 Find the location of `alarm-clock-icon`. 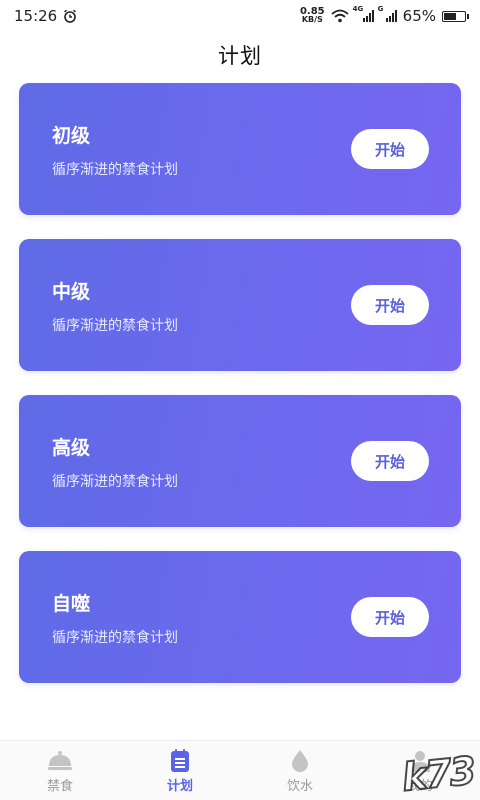

alarm-clock-icon is located at coordinates (70, 16).